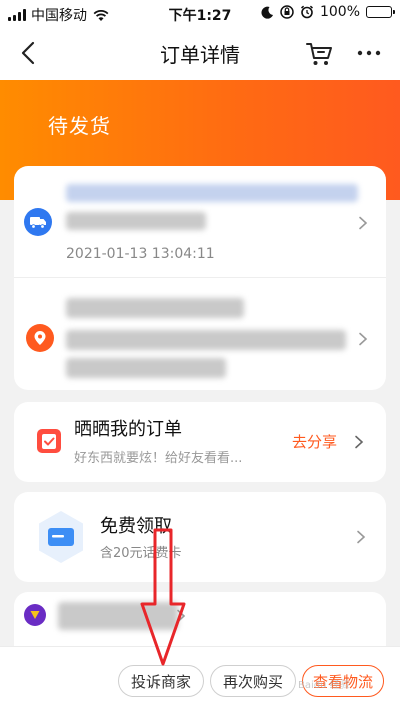  Describe the element at coordinates (287, 12) in the screenshot. I see `orientation-lock-icon` at that location.